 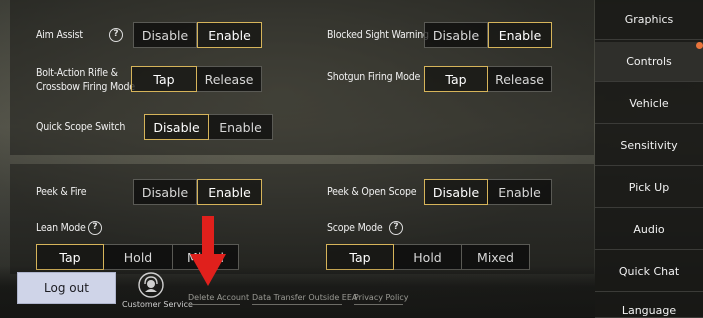 What do you see at coordinates (649, 272) in the screenshot?
I see `sidebar-item-quick-chat: Quick Chat` at bounding box center [649, 272].